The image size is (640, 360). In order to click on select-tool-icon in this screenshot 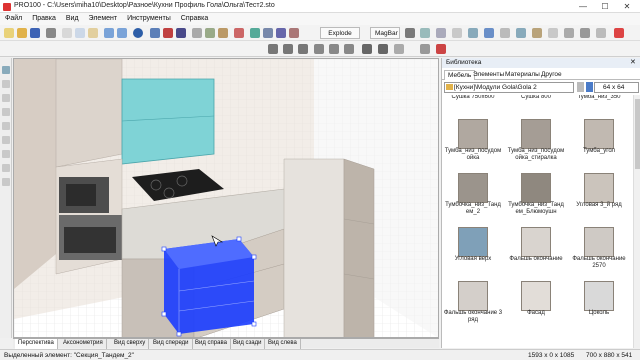, I will do `click(6, 70)`.